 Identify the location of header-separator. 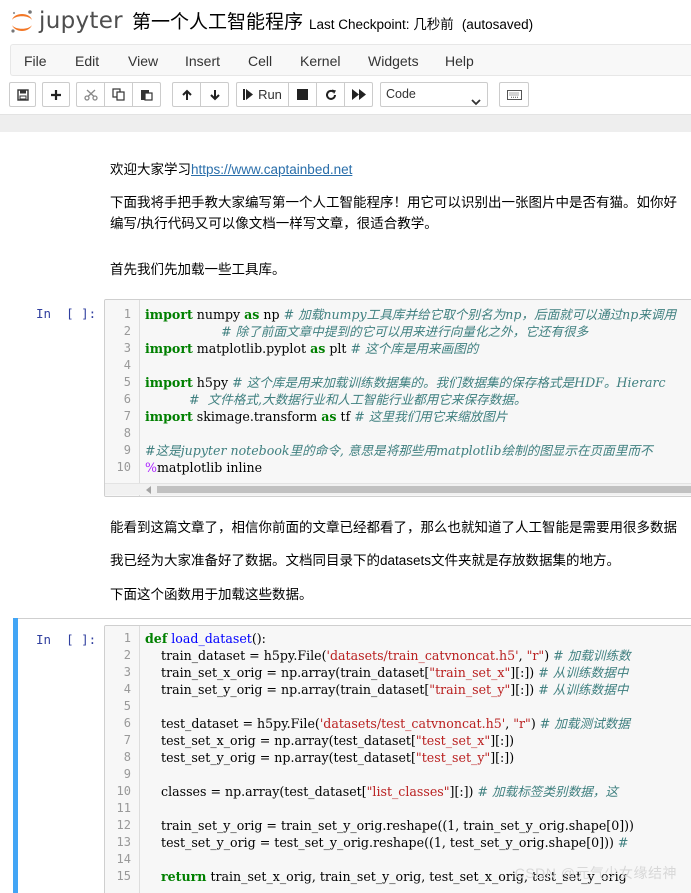
(345, 123).